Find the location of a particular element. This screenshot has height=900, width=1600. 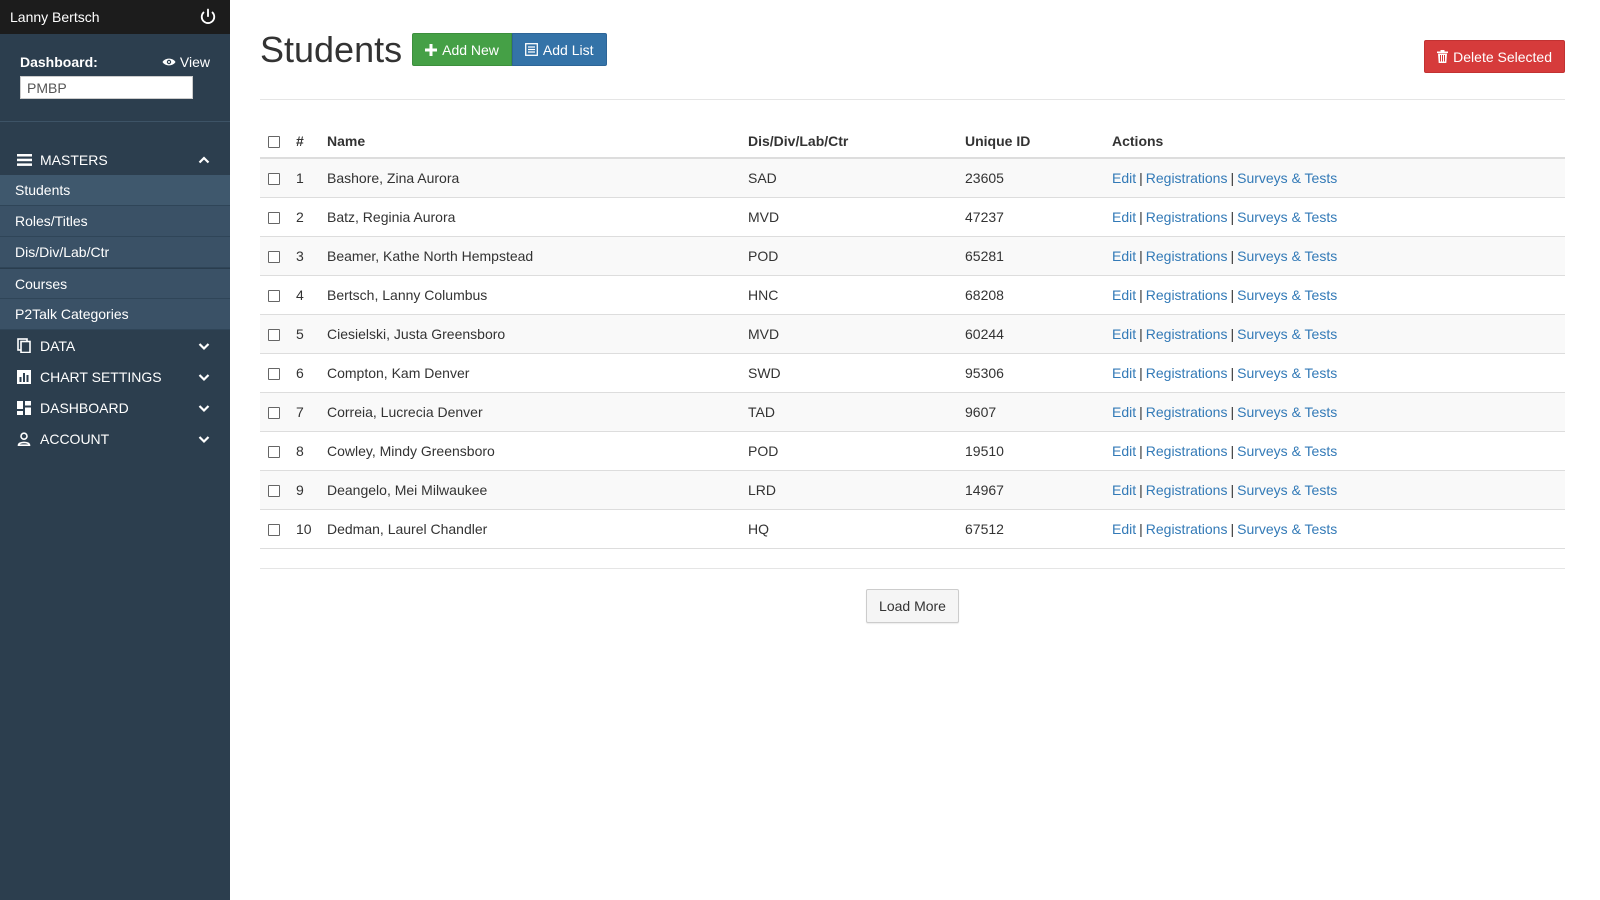

sidebar-item-p2talk-categories: P2Talk Categories is located at coordinates (115, 314).